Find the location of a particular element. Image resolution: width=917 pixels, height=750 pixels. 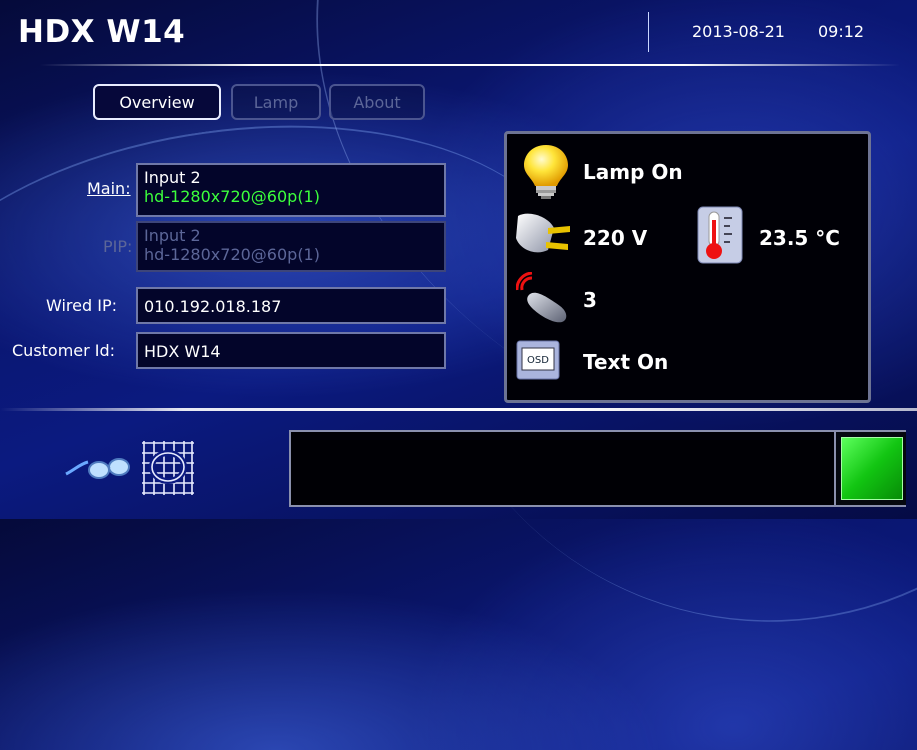

main-input-format: hd-1280x720@60p(1) is located at coordinates (232, 196).